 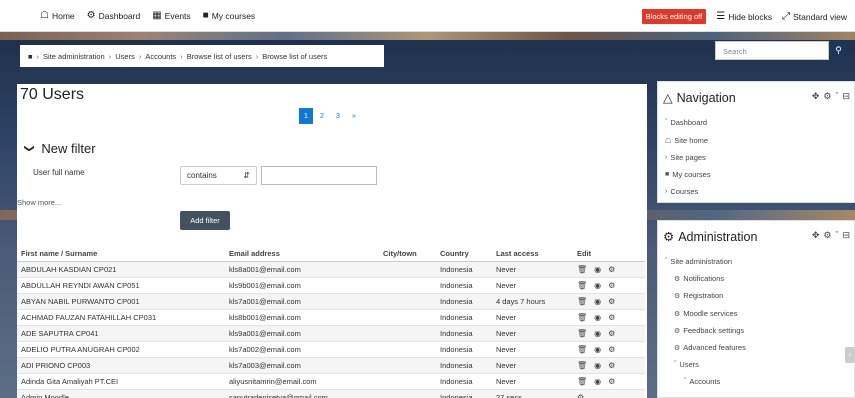 I want to click on cell-name: ADE SAPUTRA CP041, so click(x=121, y=333).